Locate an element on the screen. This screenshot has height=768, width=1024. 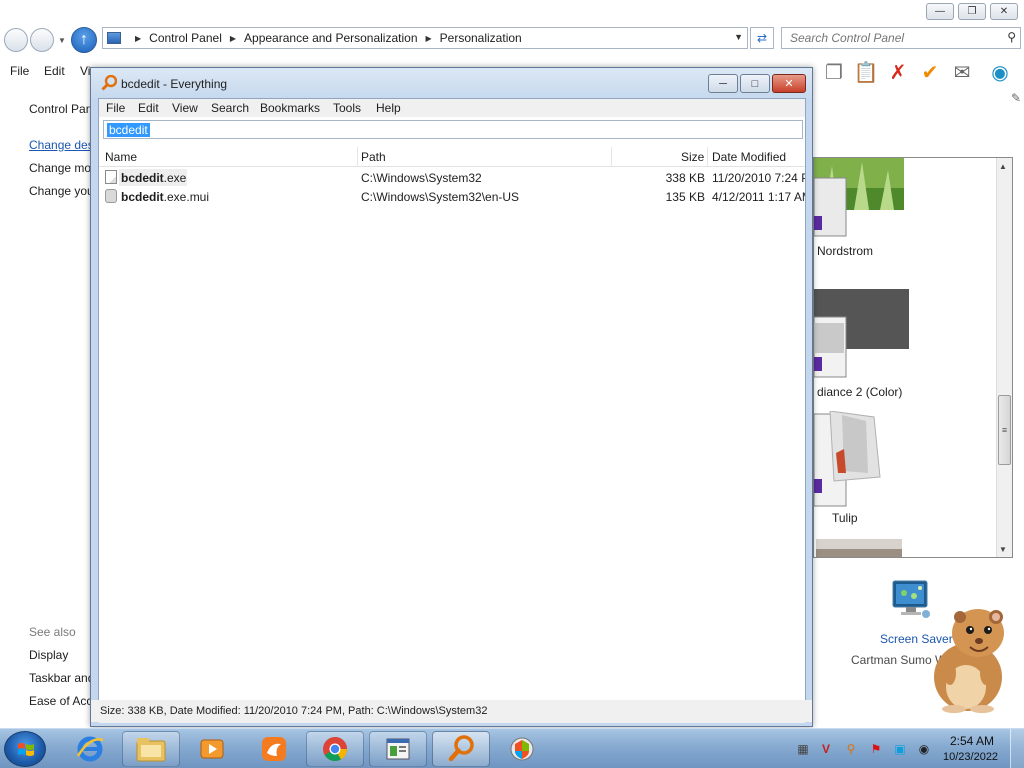
everything-taskbar-button is located at coordinates (461, 749).